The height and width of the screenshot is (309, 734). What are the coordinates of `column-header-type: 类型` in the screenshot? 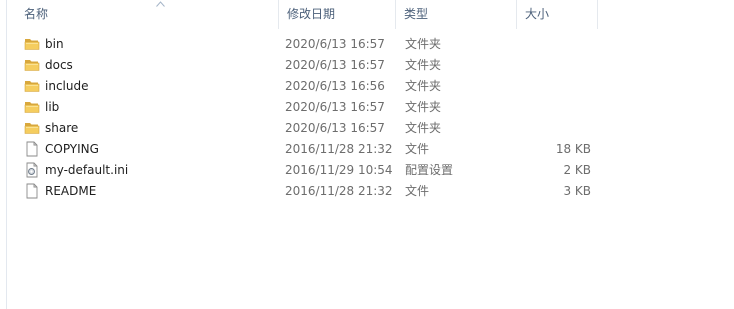 It's located at (456, 14).